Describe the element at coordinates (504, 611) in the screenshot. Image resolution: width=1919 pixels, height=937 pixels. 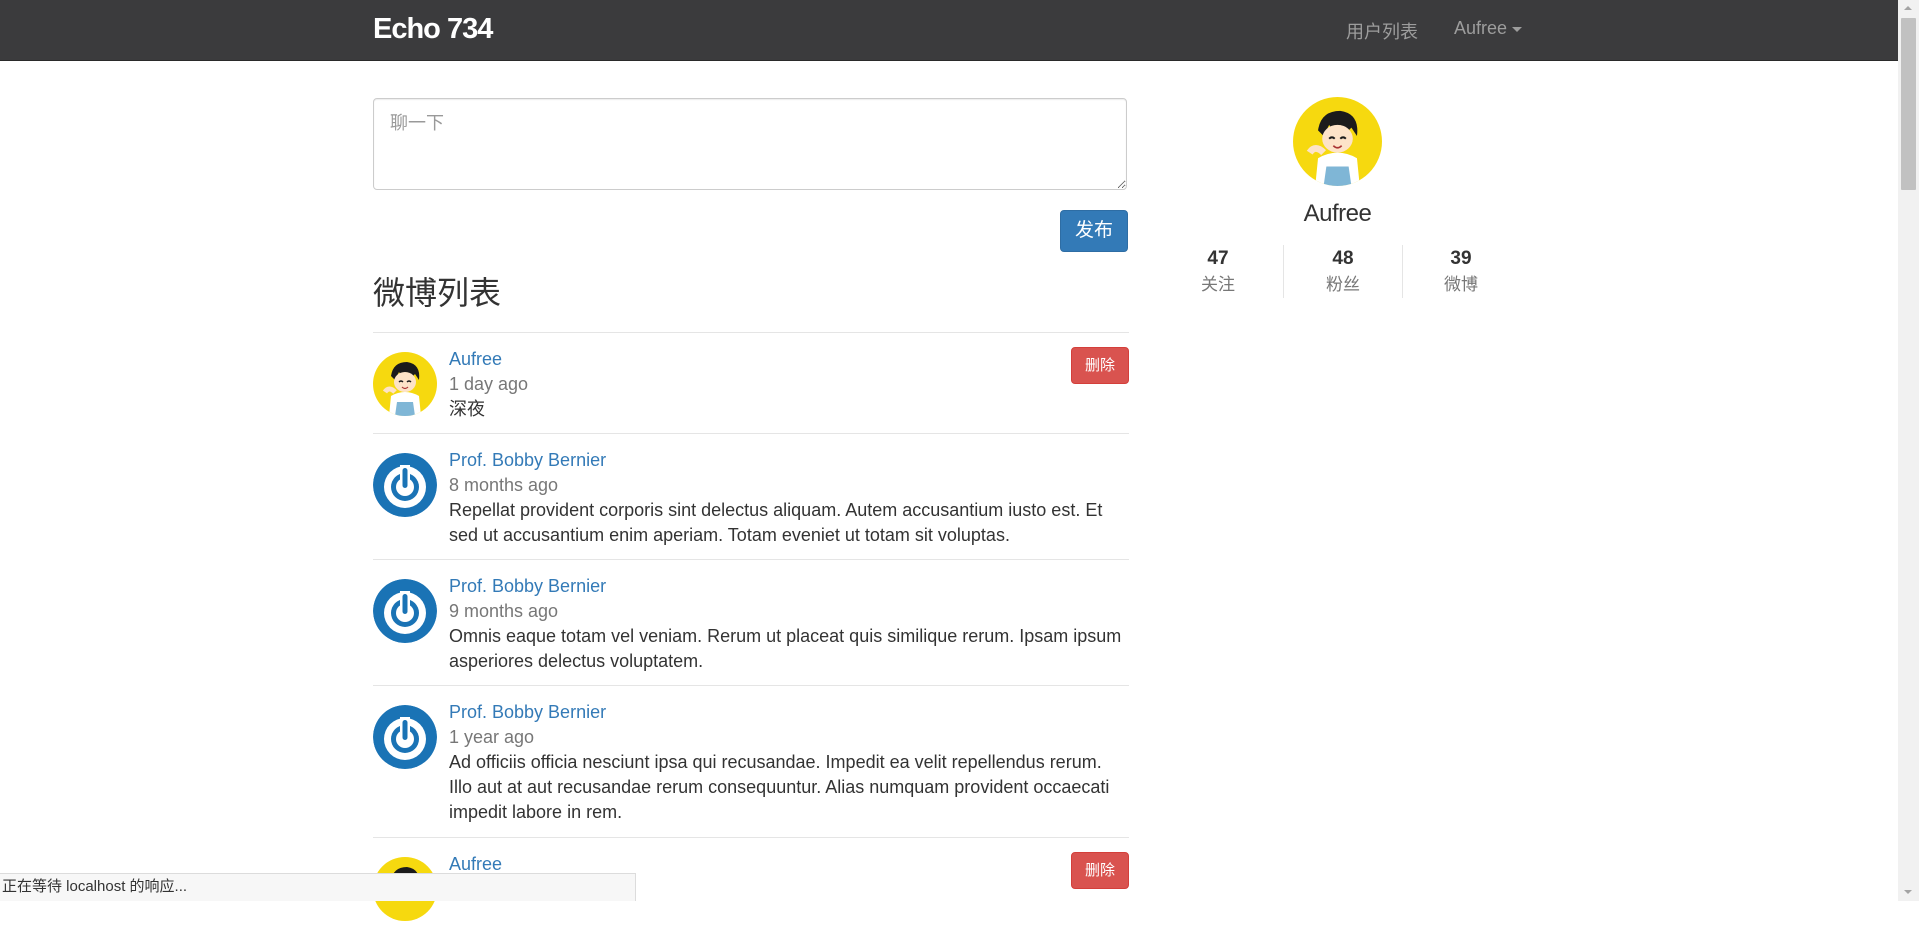
I see `post-timestamp: 9 months ago` at that location.